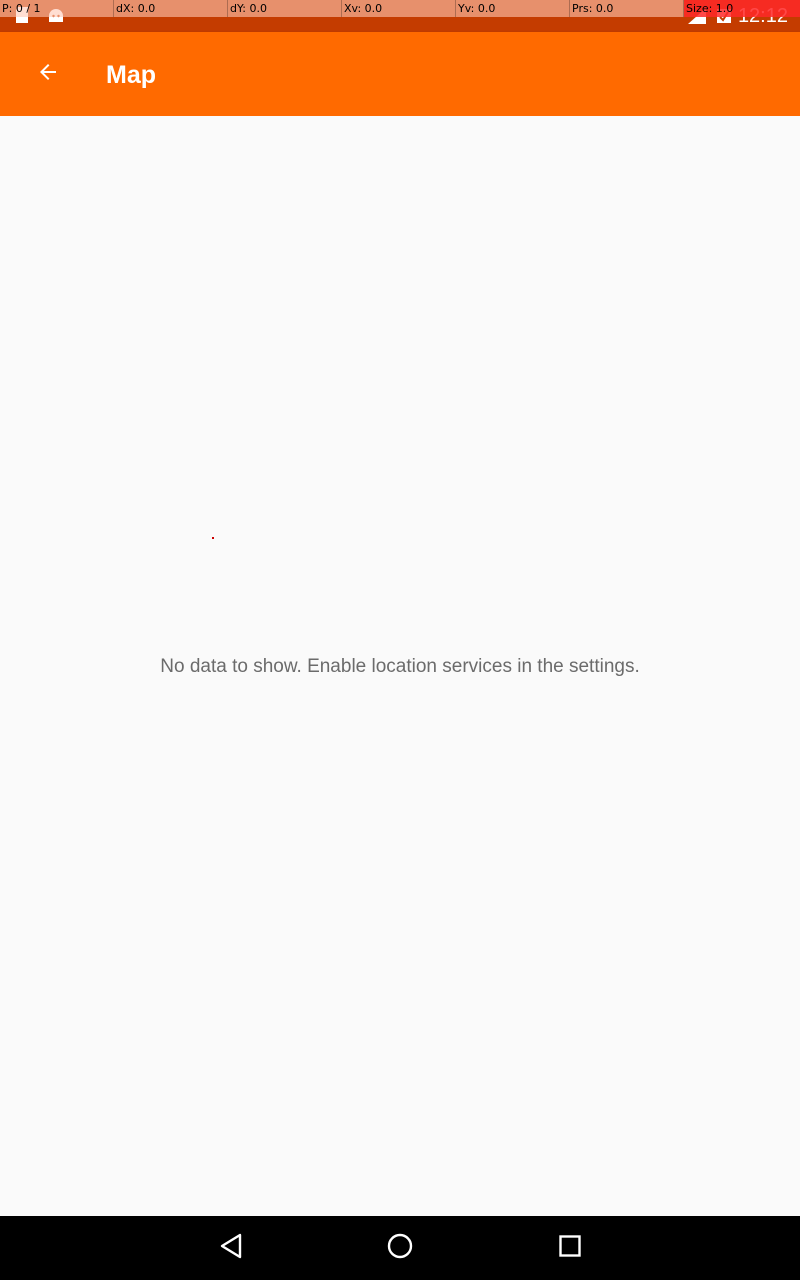 Image resolution: width=800 pixels, height=1280 pixels. I want to click on pointer-count: P: 0 / 1, so click(57, 8).